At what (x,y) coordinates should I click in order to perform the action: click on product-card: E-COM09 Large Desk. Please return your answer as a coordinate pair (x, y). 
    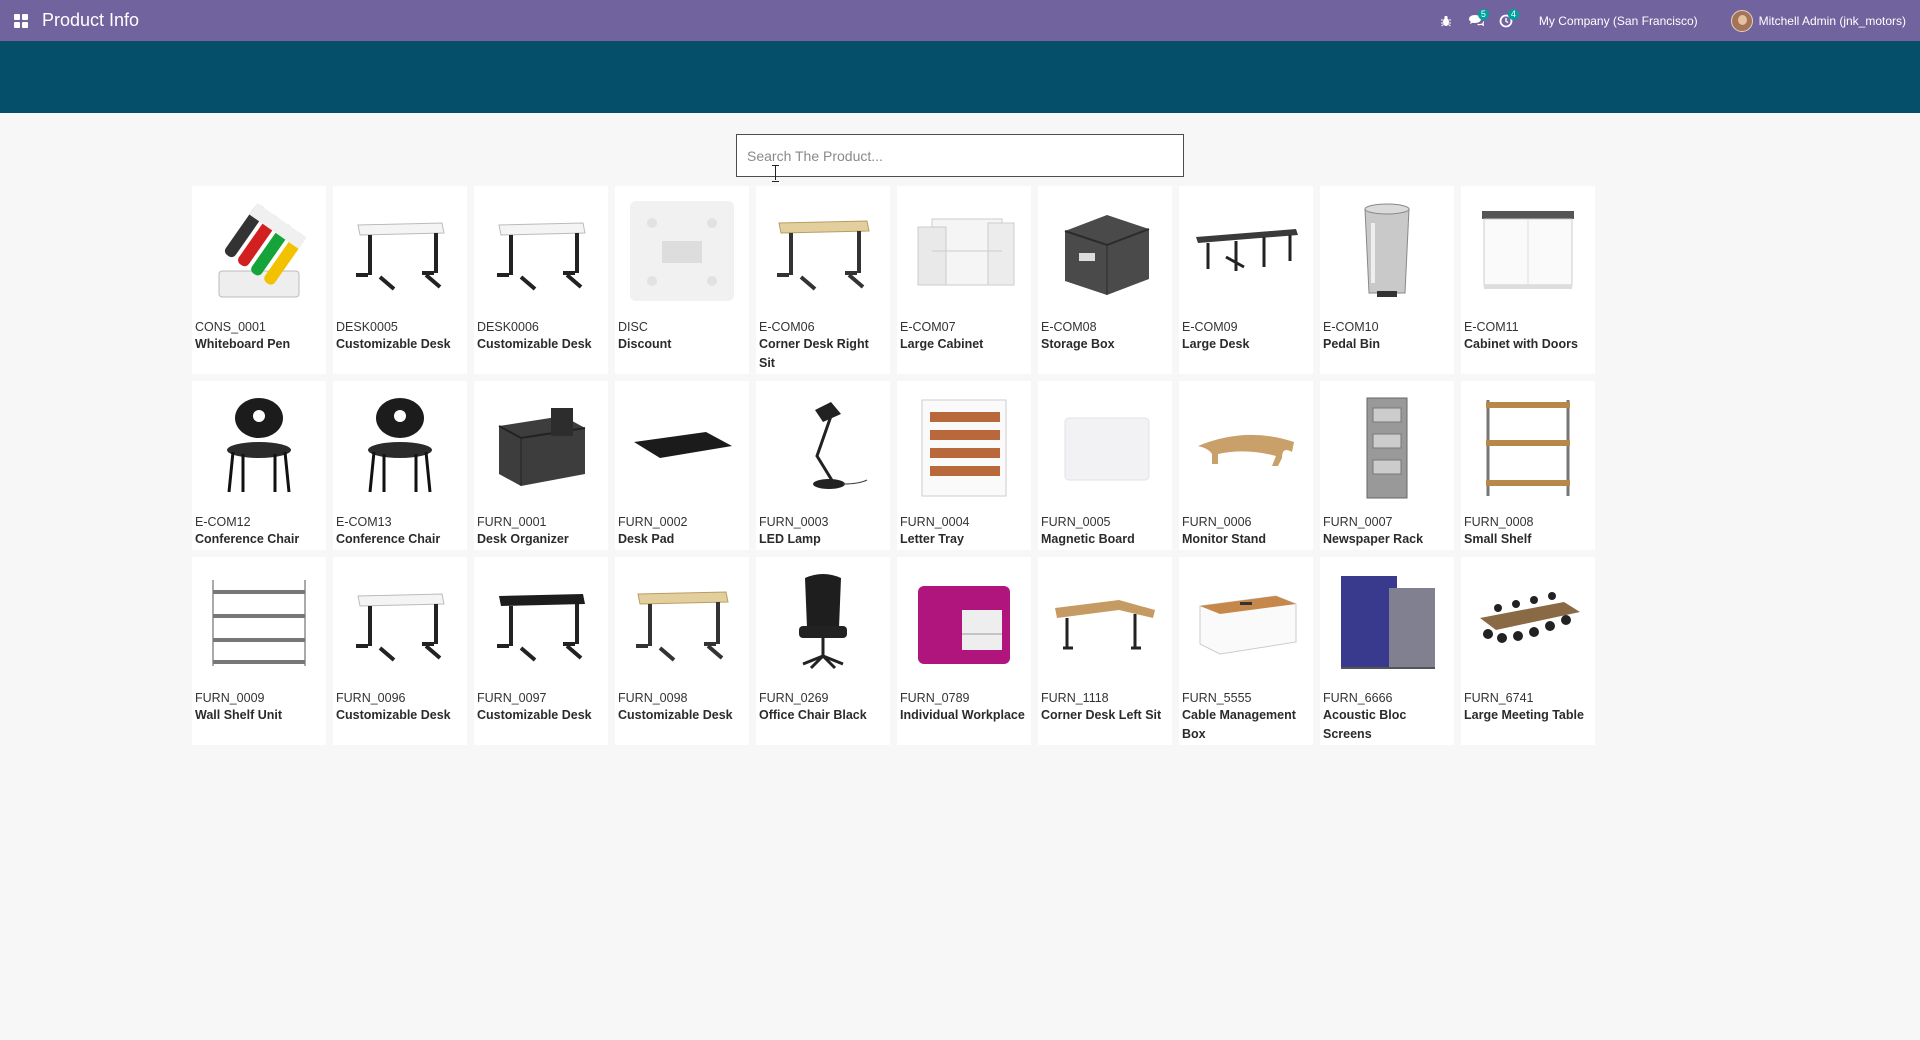
    Looking at the image, I should click on (1246, 280).